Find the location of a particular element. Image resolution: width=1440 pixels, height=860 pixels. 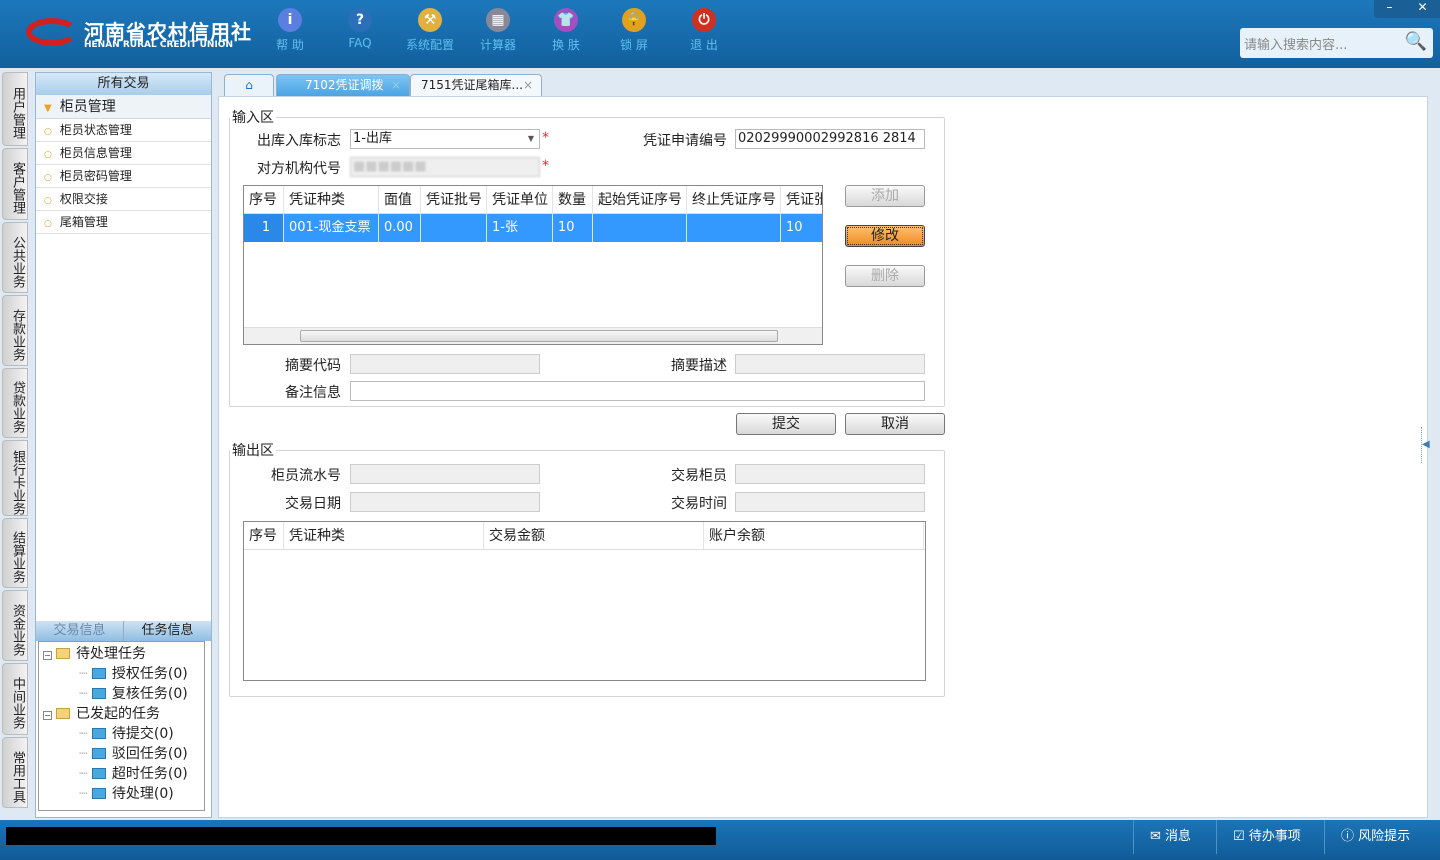

help-icon: ? is located at coordinates (360, 20).